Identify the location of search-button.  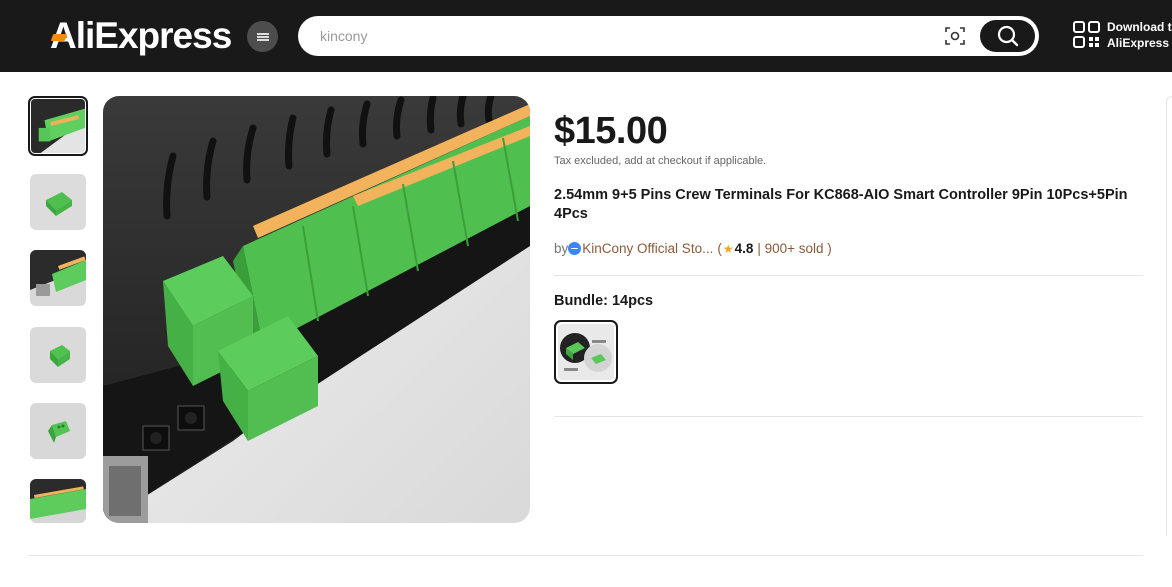
(1007, 36).